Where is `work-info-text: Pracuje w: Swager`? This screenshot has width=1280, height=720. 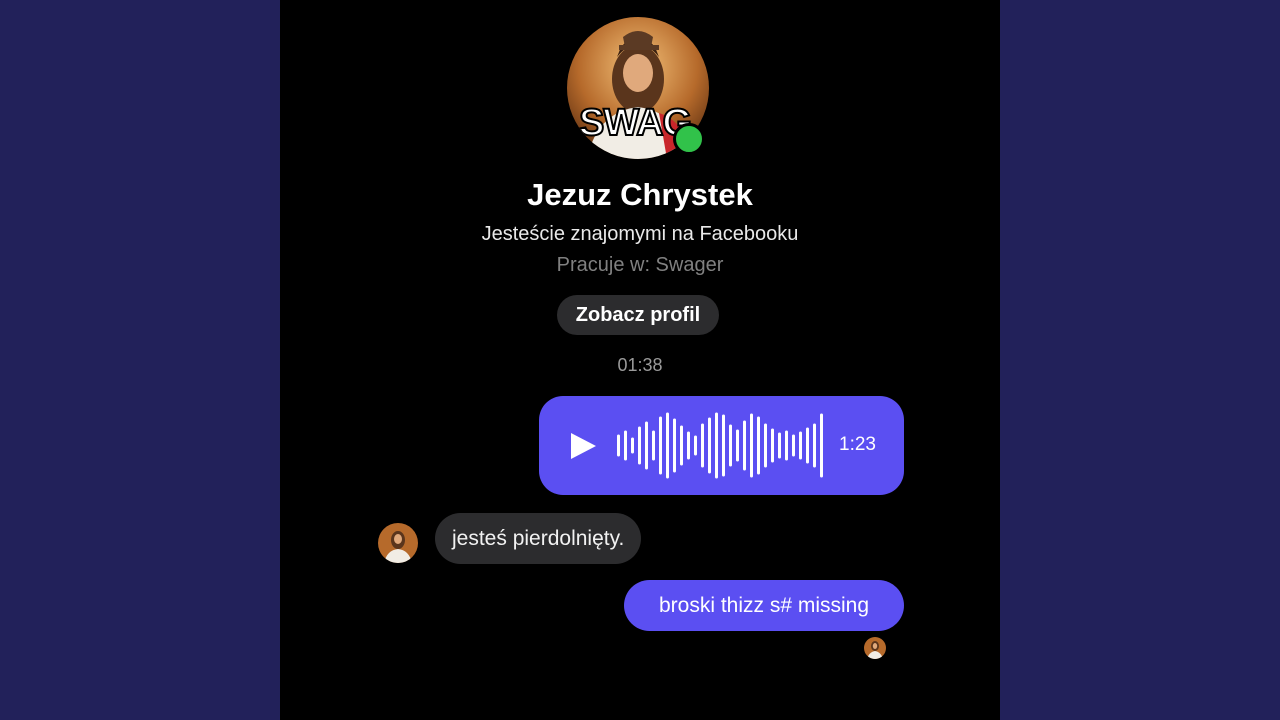 work-info-text: Pracuje w: Swager is located at coordinates (640, 265).